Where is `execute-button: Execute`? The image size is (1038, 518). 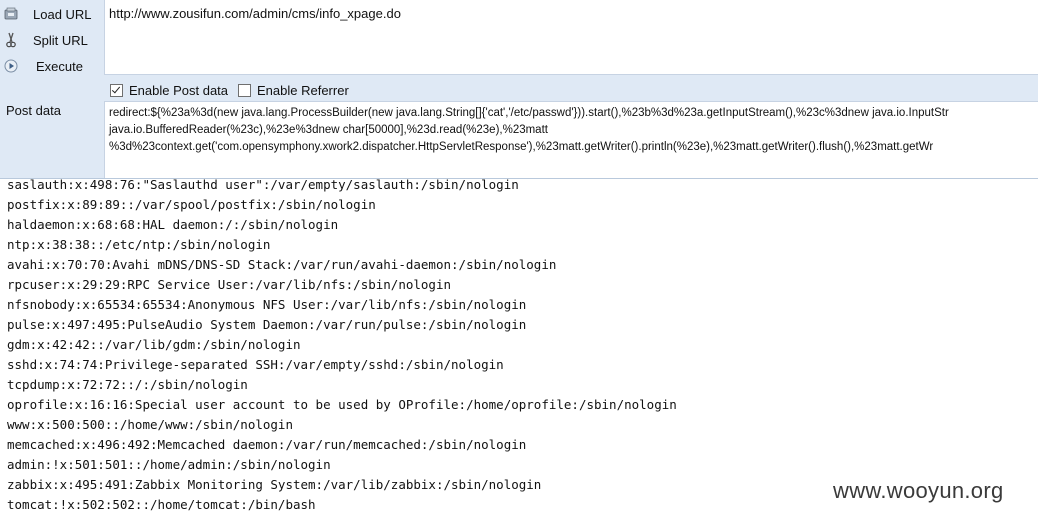 execute-button: Execute is located at coordinates (52, 66).